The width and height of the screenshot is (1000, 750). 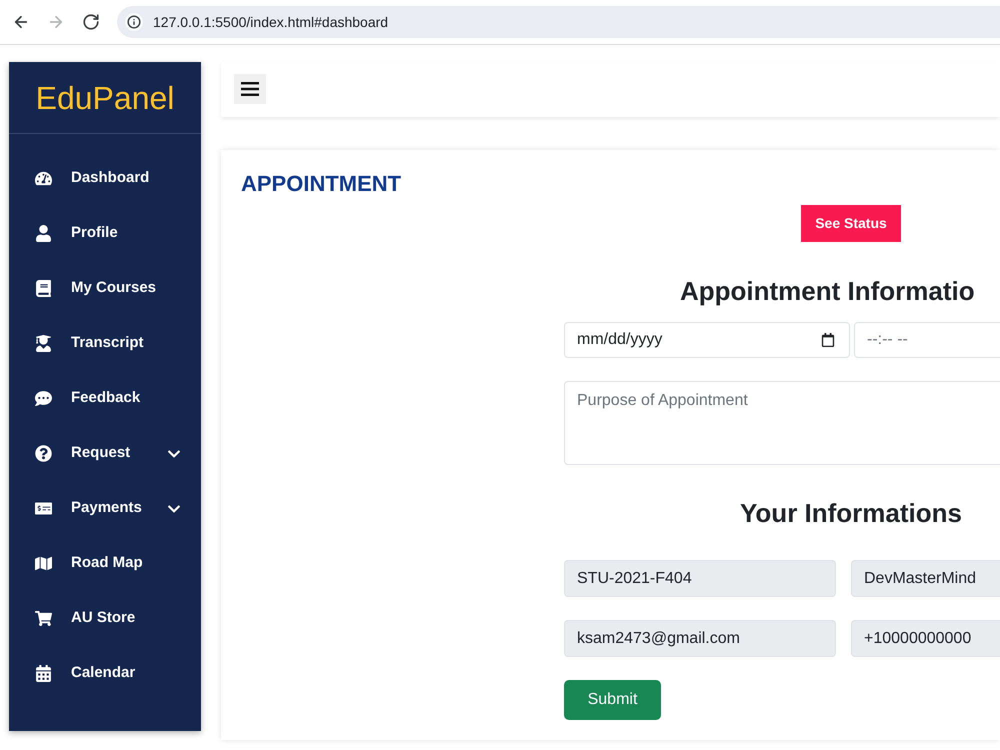 What do you see at coordinates (700, 578) in the screenshot?
I see `student-id-field: STU-2021-F404` at bounding box center [700, 578].